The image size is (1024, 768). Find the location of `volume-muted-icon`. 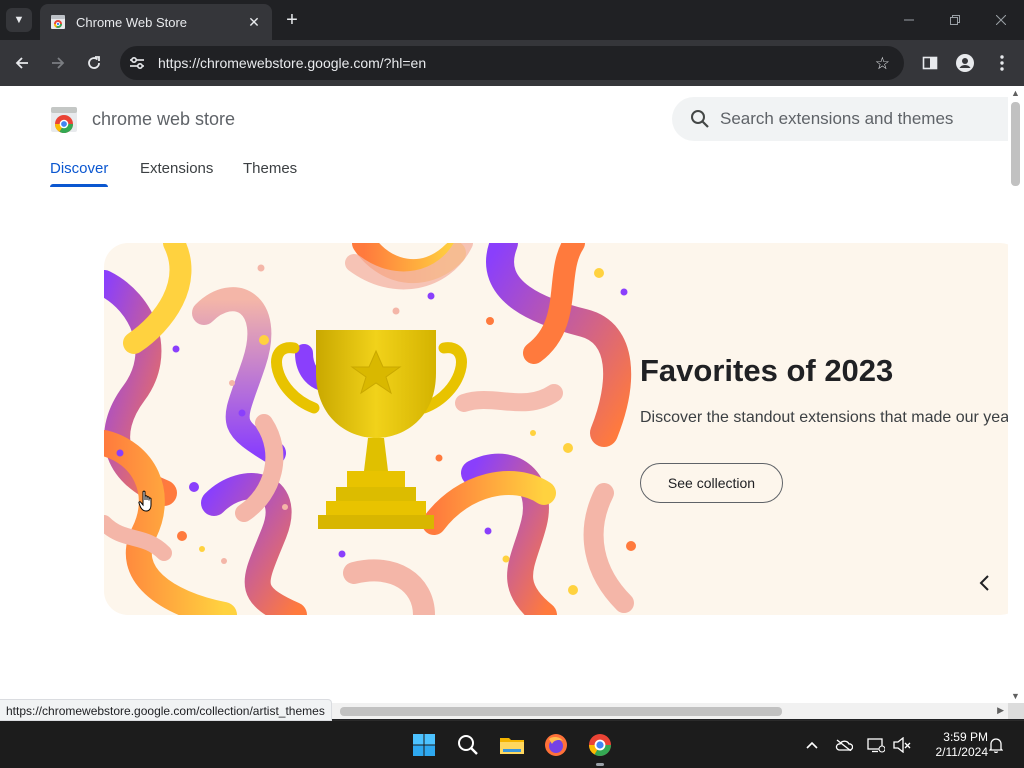

volume-muted-icon is located at coordinates (902, 745).